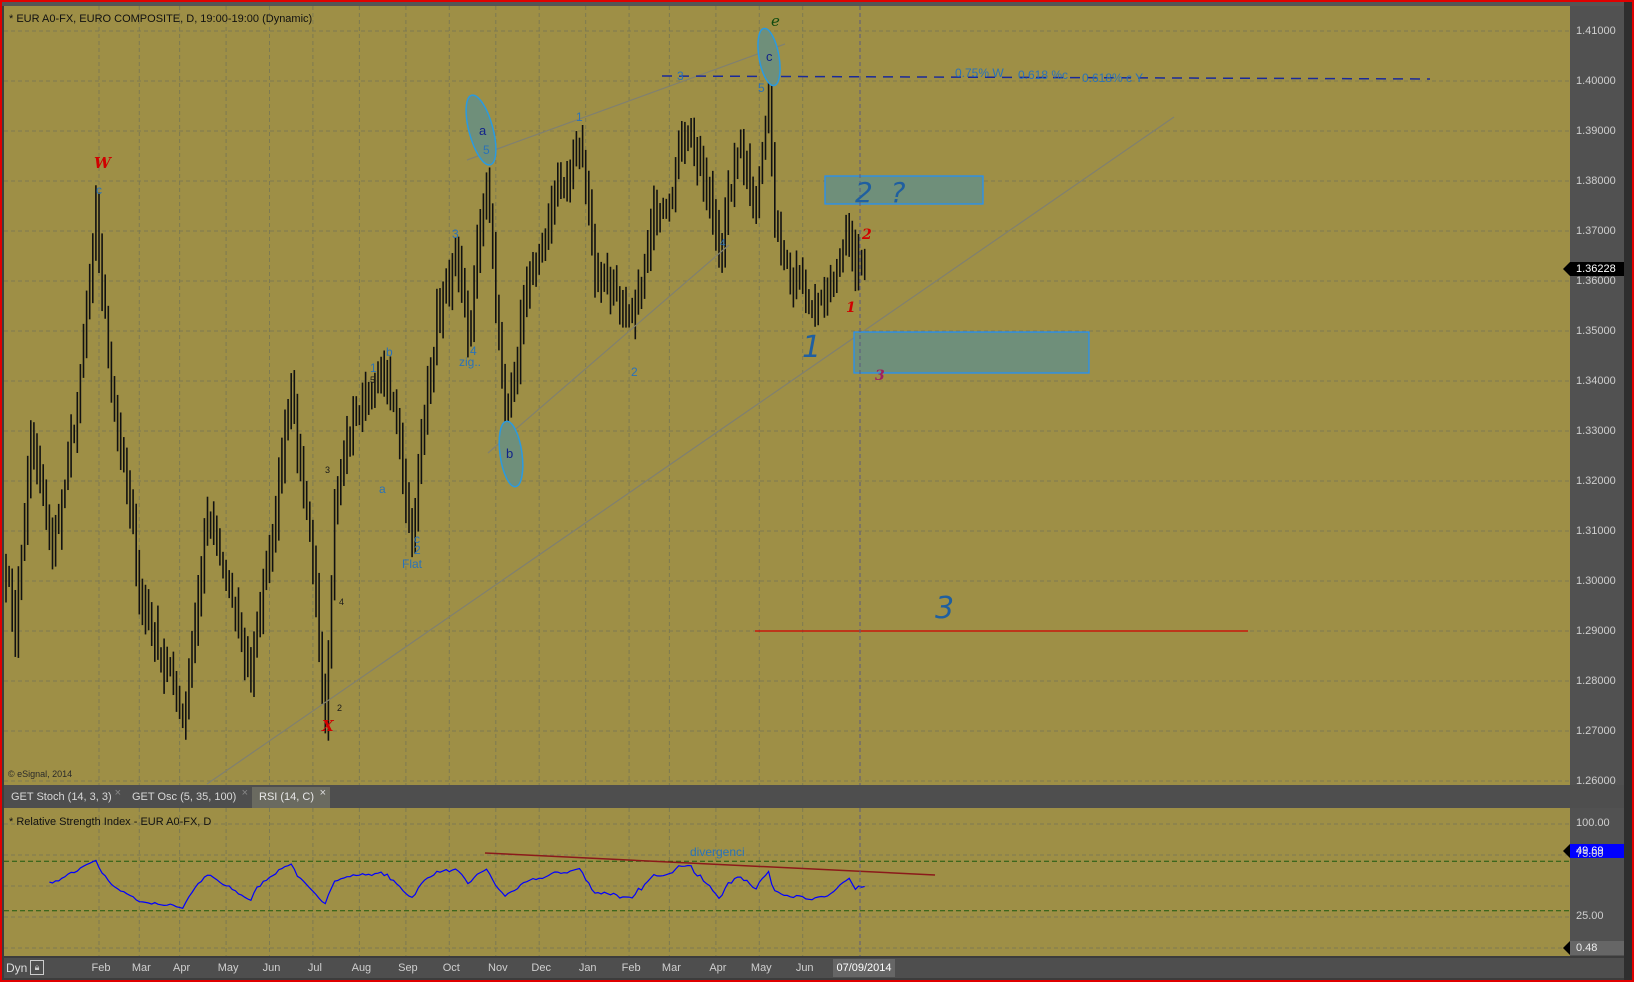  Describe the element at coordinates (587, 968) in the screenshot. I see `month-tick-label: Jan` at that location.